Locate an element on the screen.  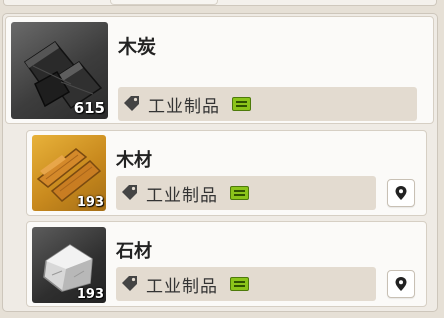
previous-card-tab is located at coordinates (164, 2).